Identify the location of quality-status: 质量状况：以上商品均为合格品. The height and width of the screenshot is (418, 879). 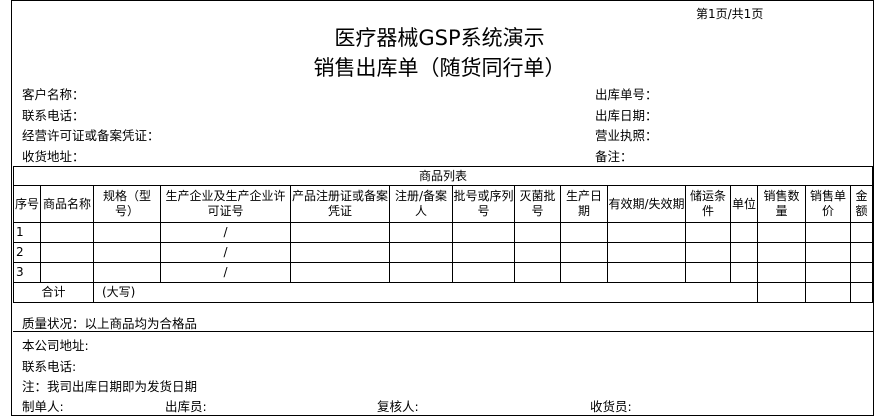
(110, 323).